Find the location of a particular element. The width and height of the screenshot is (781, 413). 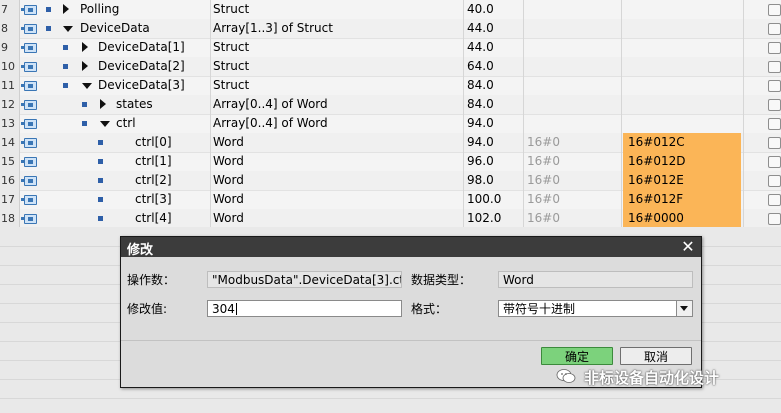

modify-value: 16#012F is located at coordinates (656, 199).